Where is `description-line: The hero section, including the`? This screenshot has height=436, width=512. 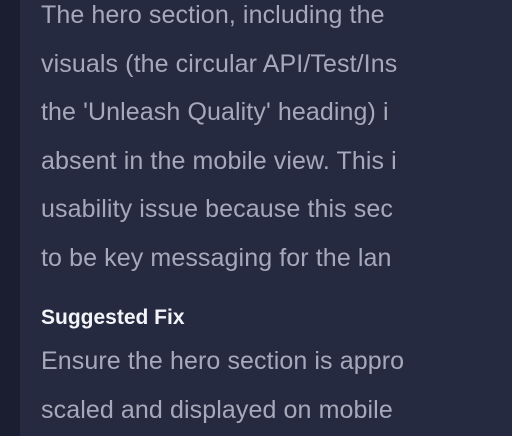 description-line: The hero section, including the is located at coordinates (213, 15).